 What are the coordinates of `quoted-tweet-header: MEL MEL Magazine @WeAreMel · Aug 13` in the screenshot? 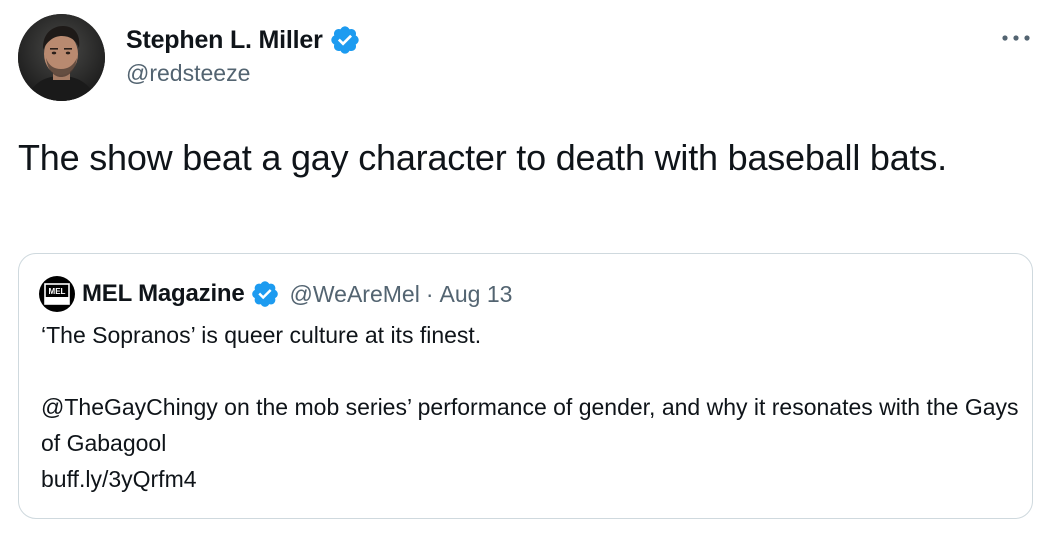 It's located at (275, 294).